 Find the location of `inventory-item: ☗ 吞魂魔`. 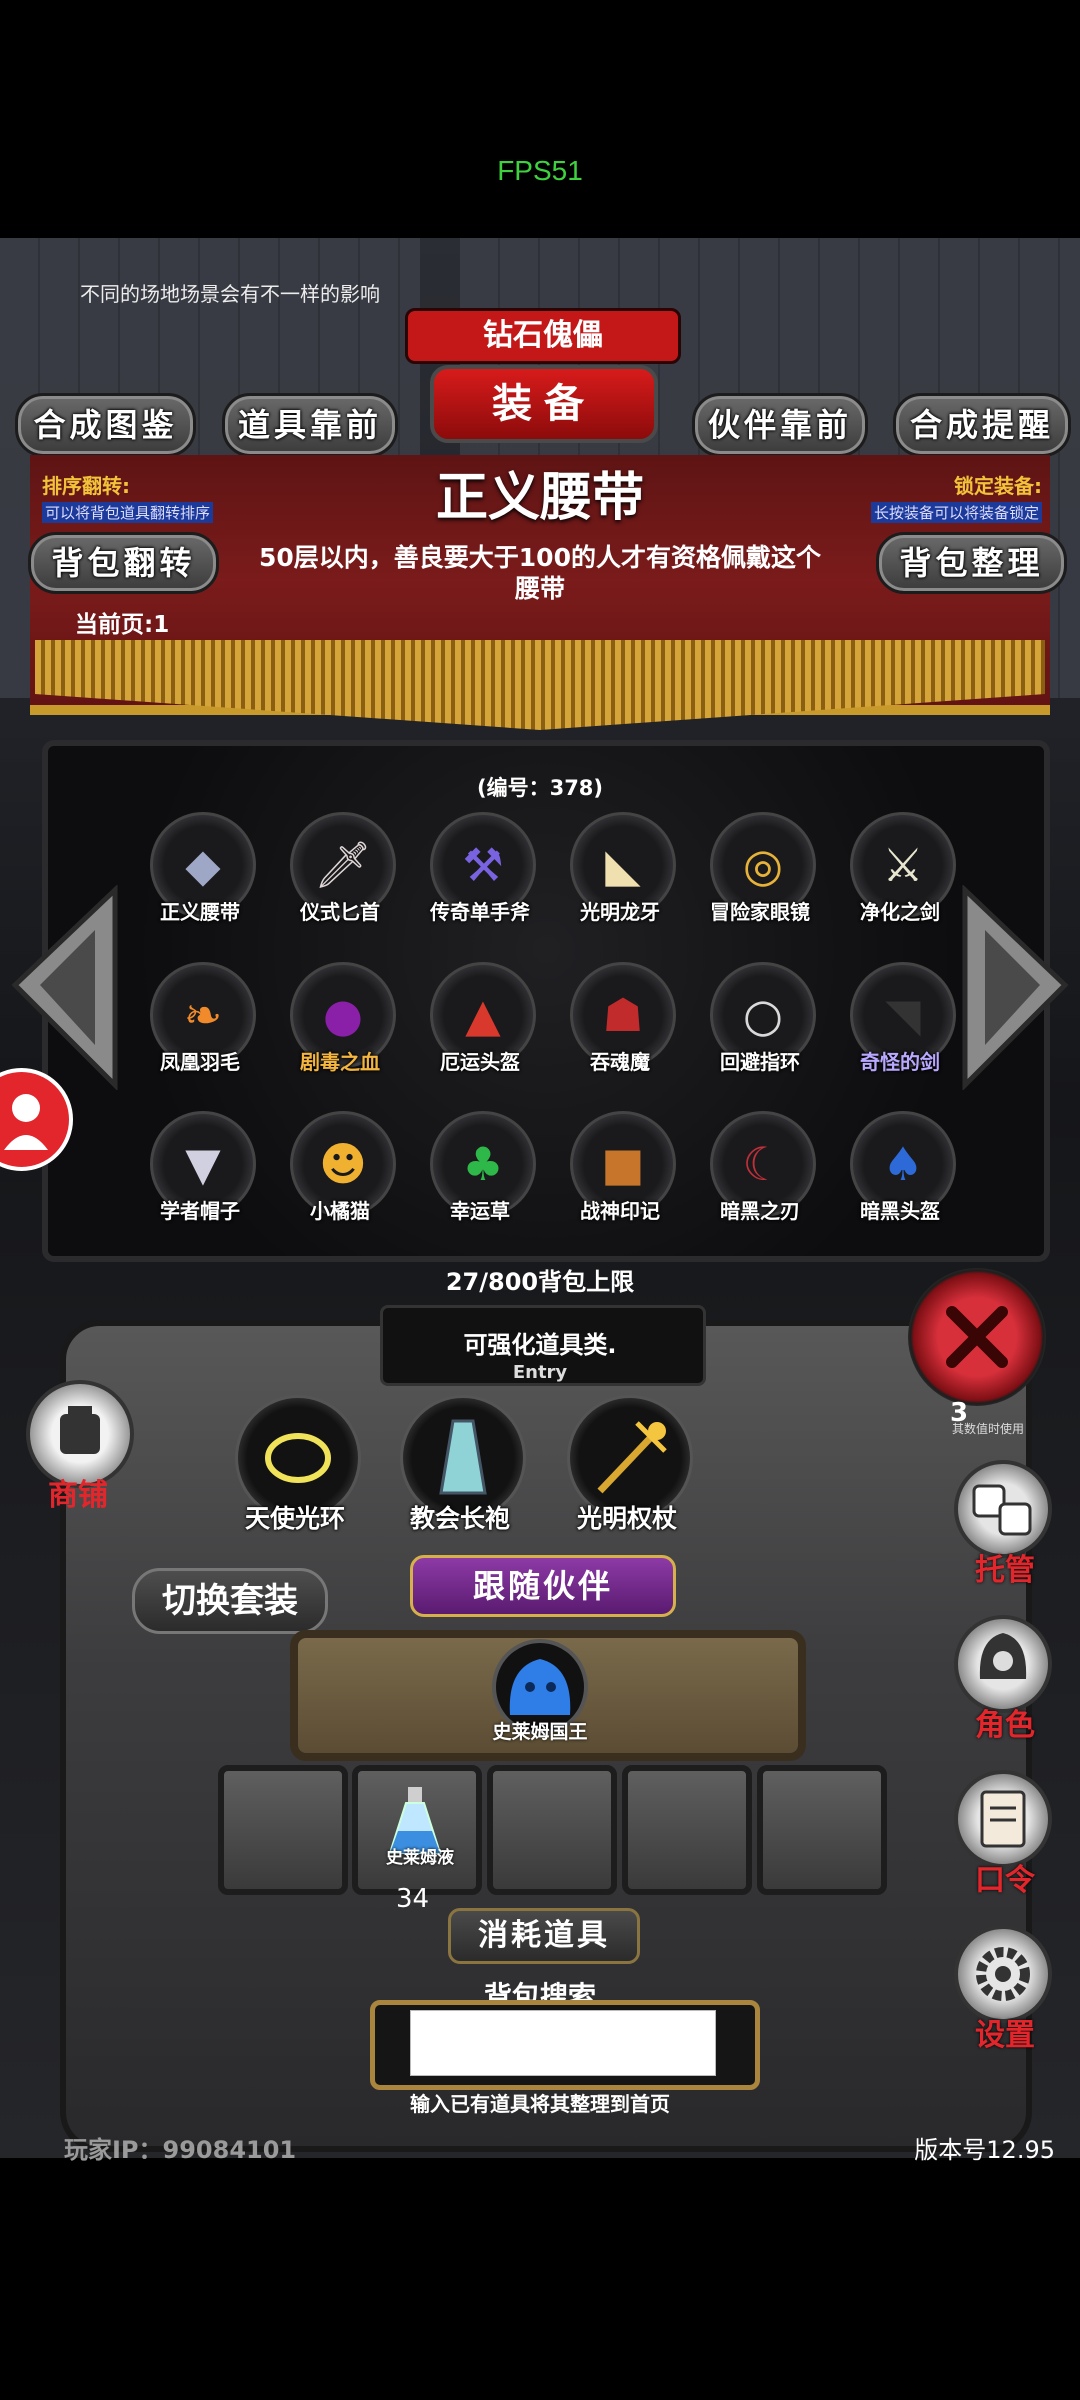

inventory-item: ☗ 吞魂魔 is located at coordinates (620, 1028).